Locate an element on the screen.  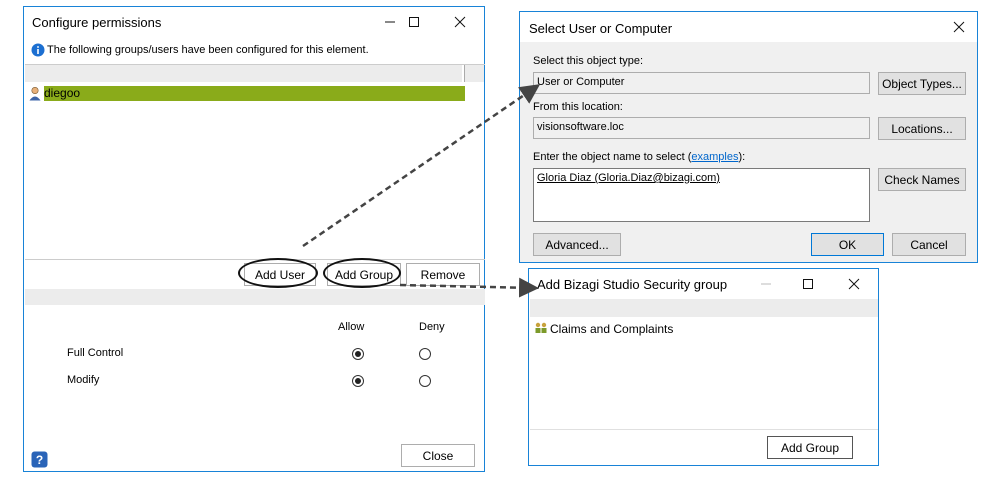
select-user-close-icon is located at coordinates (959, 27).